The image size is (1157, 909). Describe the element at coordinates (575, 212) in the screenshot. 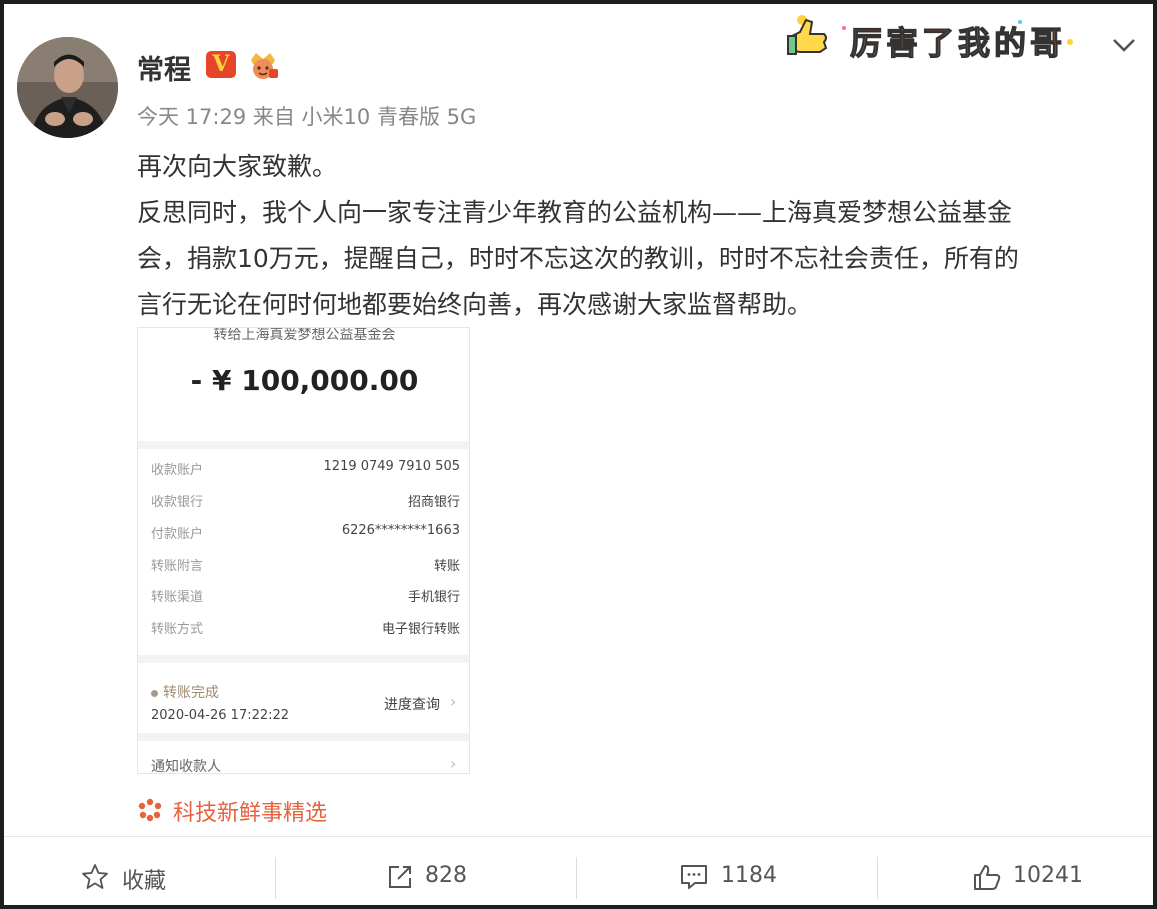

I see `post-line: 反思同时，我个人向一家专注青少年教育的公益机构——上海真爱梦想公益基金` at that location.